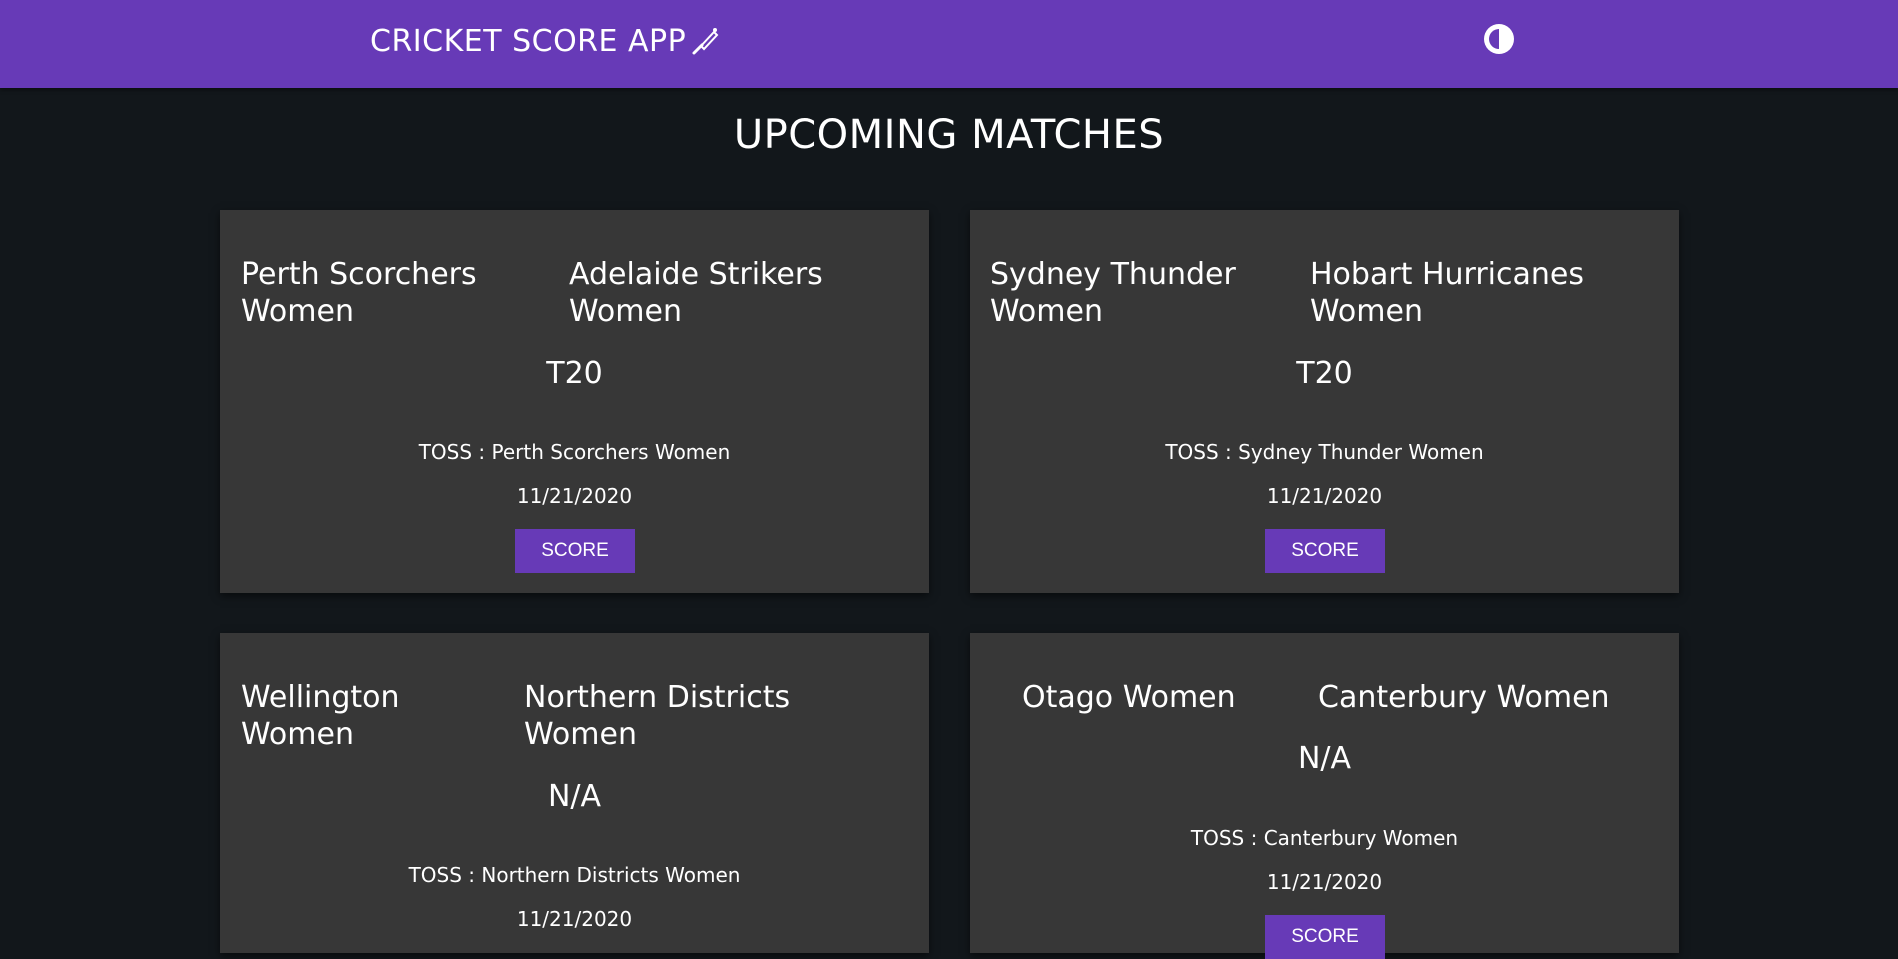 This screenshot has height=959, width=1898. Describe the element at coordinates (696, 293) in the screenshot. I see `team-2-name: Adelaide Strikers Women` at that location.